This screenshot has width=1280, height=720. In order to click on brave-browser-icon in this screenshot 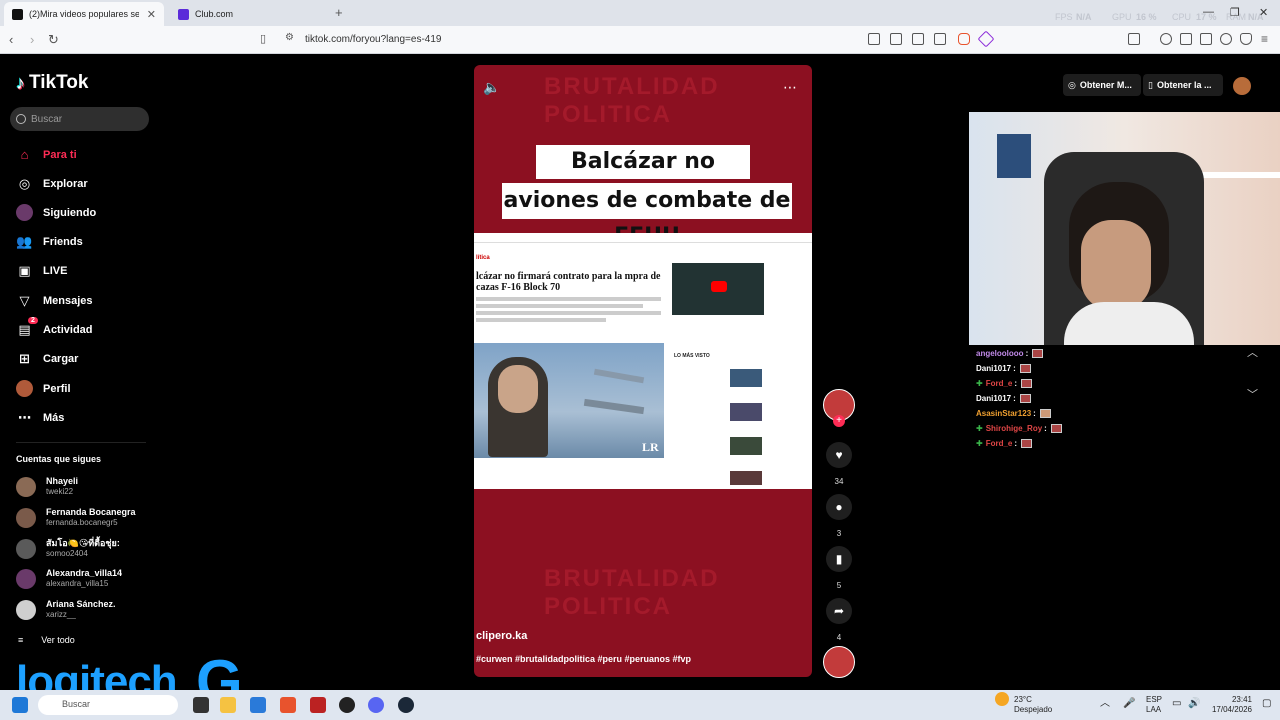, I will do `click(288, 705)`.